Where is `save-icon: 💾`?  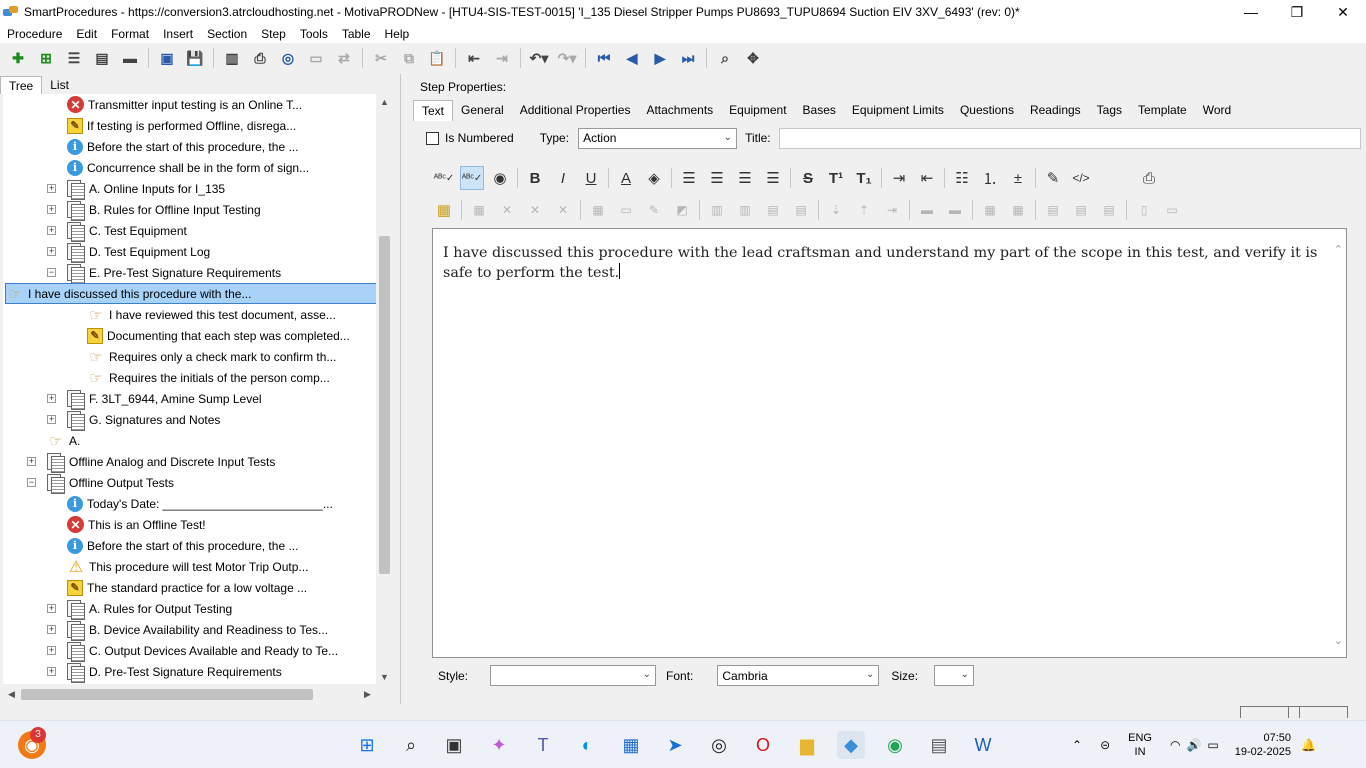 save-icon: 💾 is located at coordinates (195, 58).